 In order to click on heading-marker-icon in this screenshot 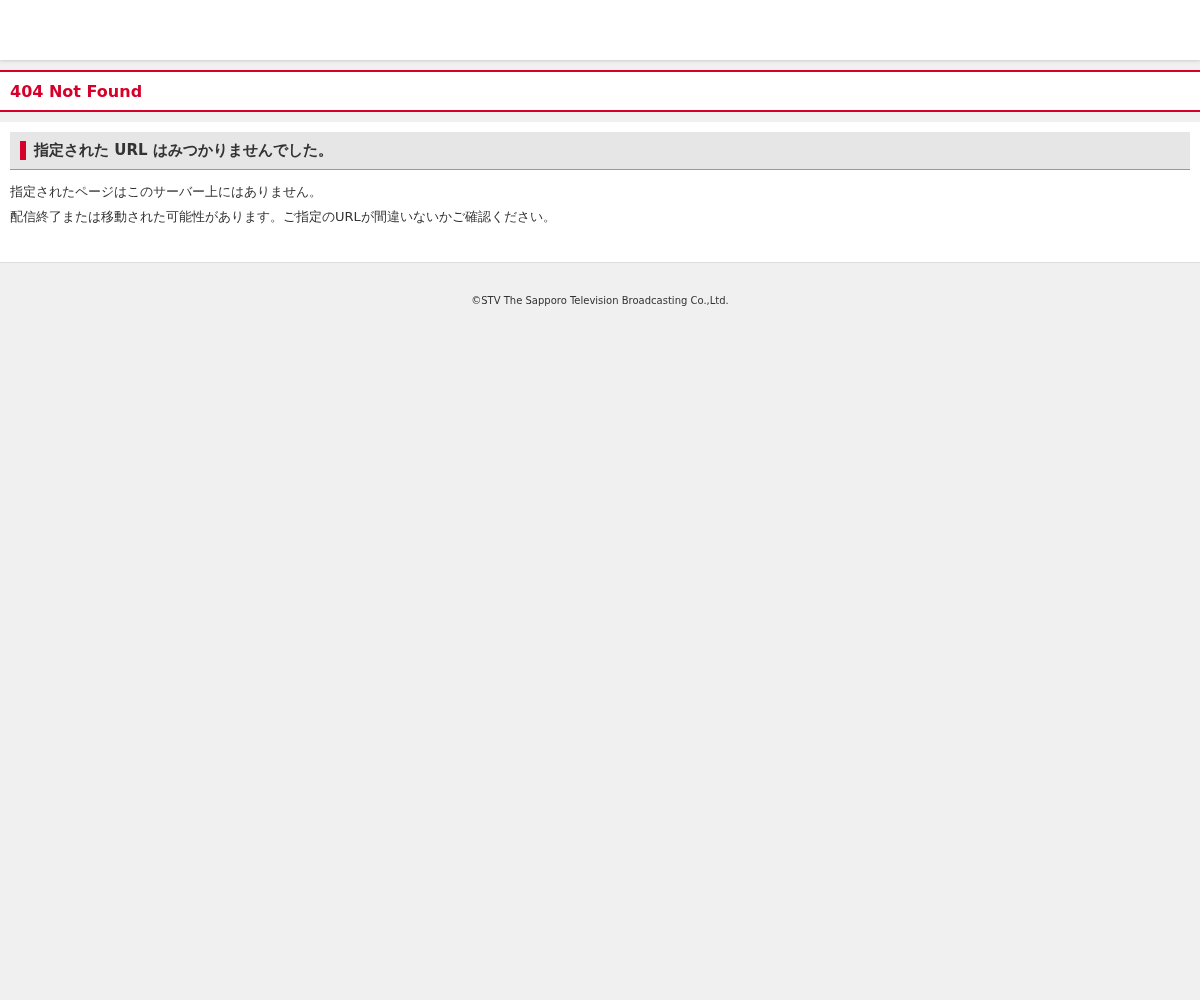, I will do `click(23, 150)`.